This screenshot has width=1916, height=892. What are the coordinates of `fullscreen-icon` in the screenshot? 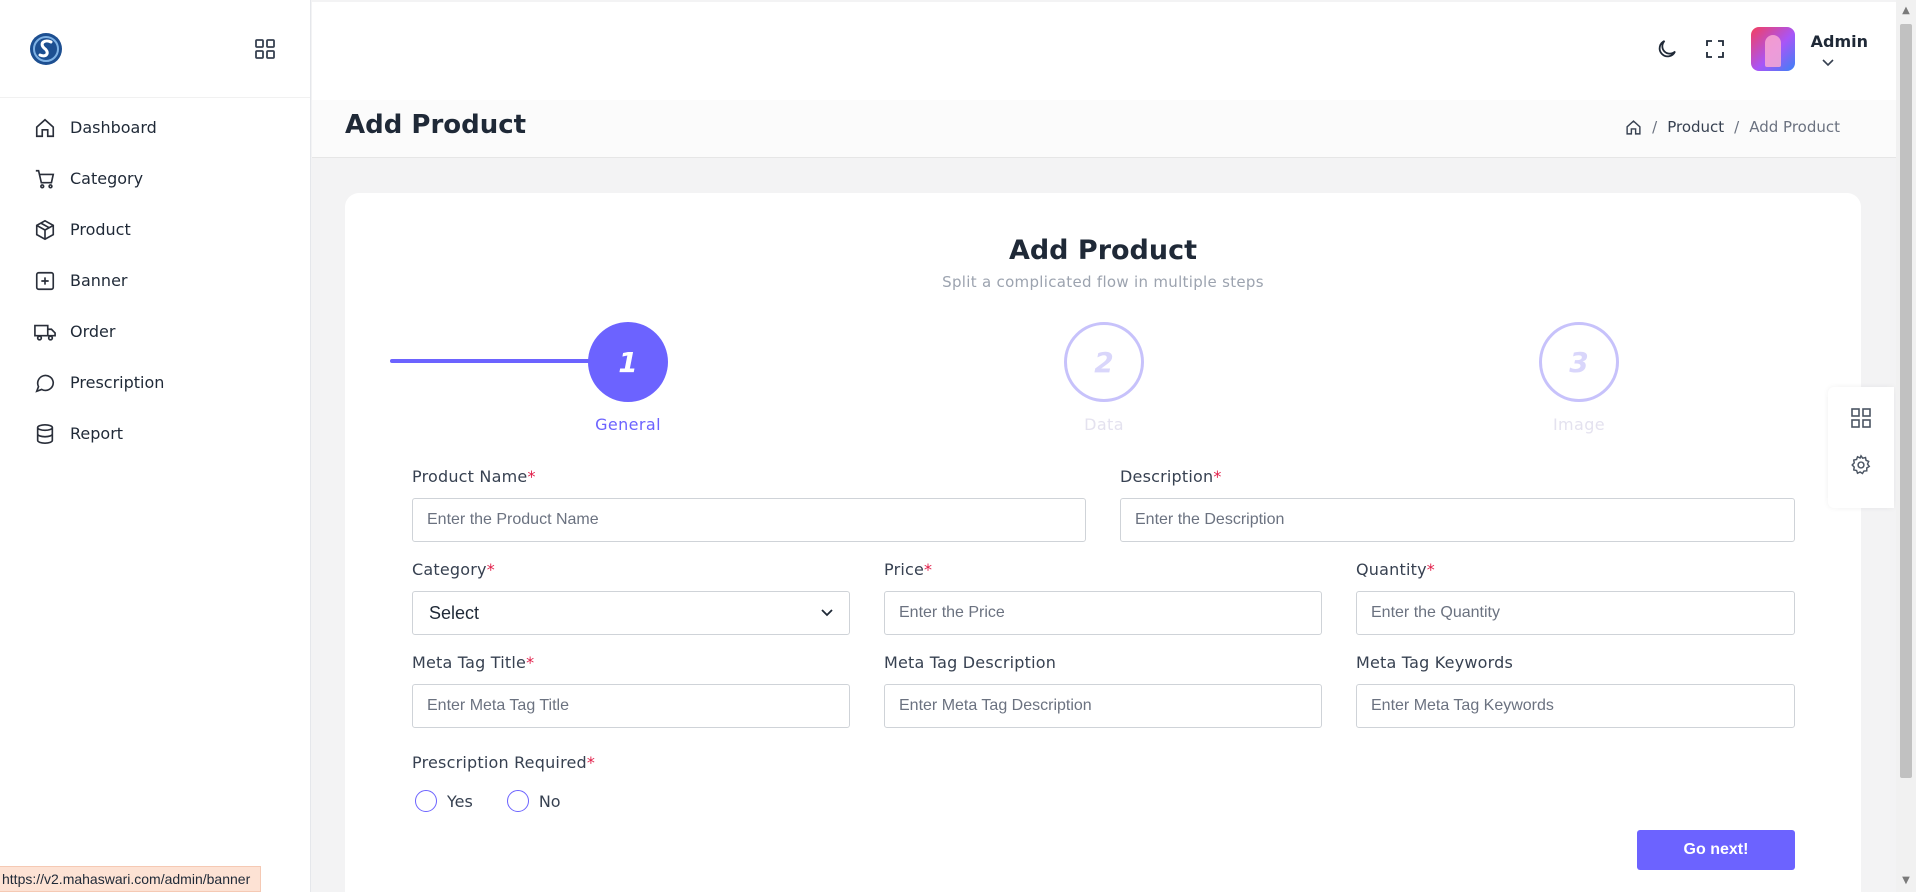 It's located at (1715, 49).